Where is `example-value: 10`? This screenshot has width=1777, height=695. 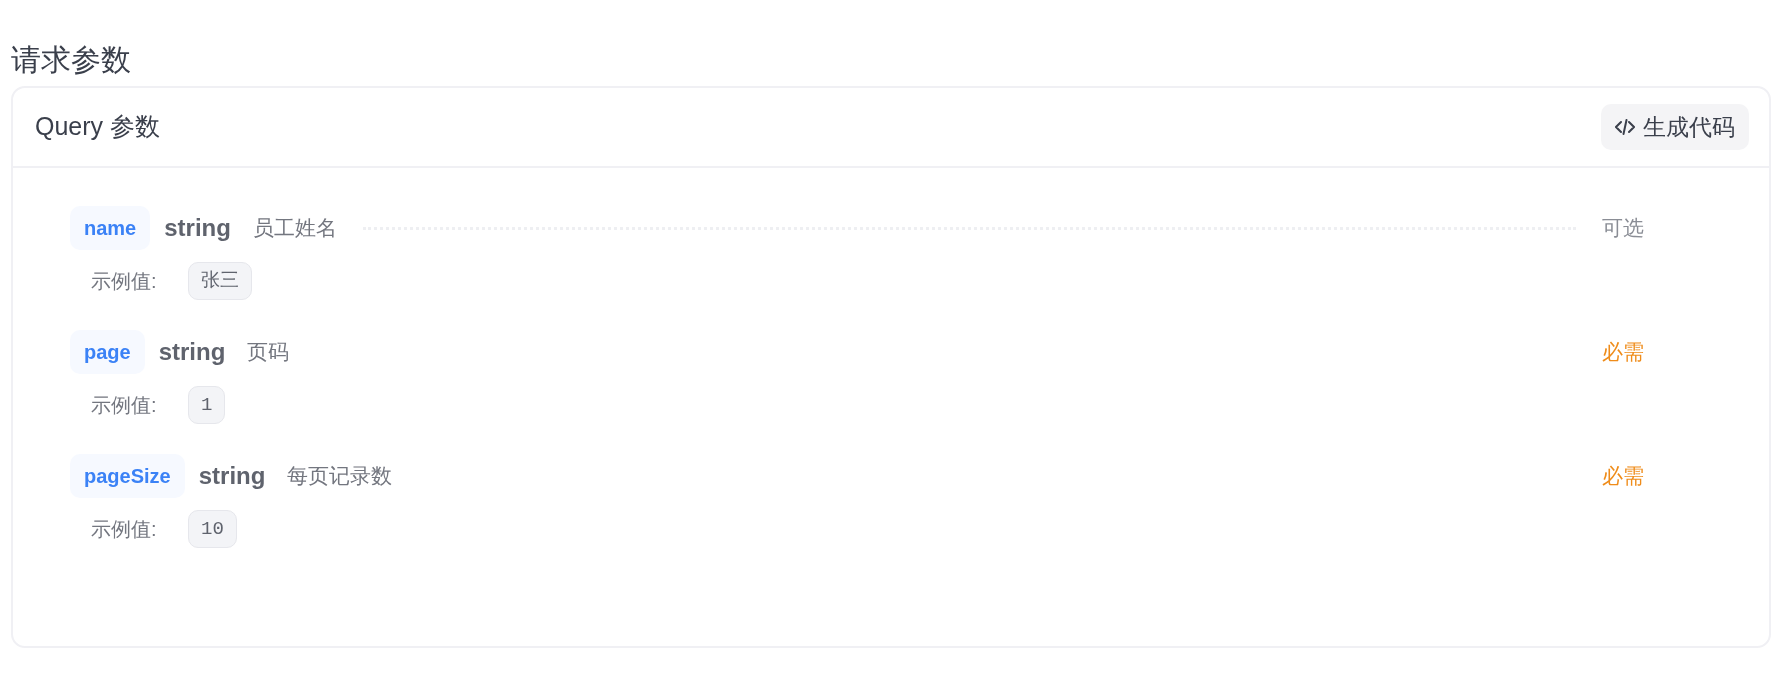
example-value: 10 is located at coordinates (212, 529).